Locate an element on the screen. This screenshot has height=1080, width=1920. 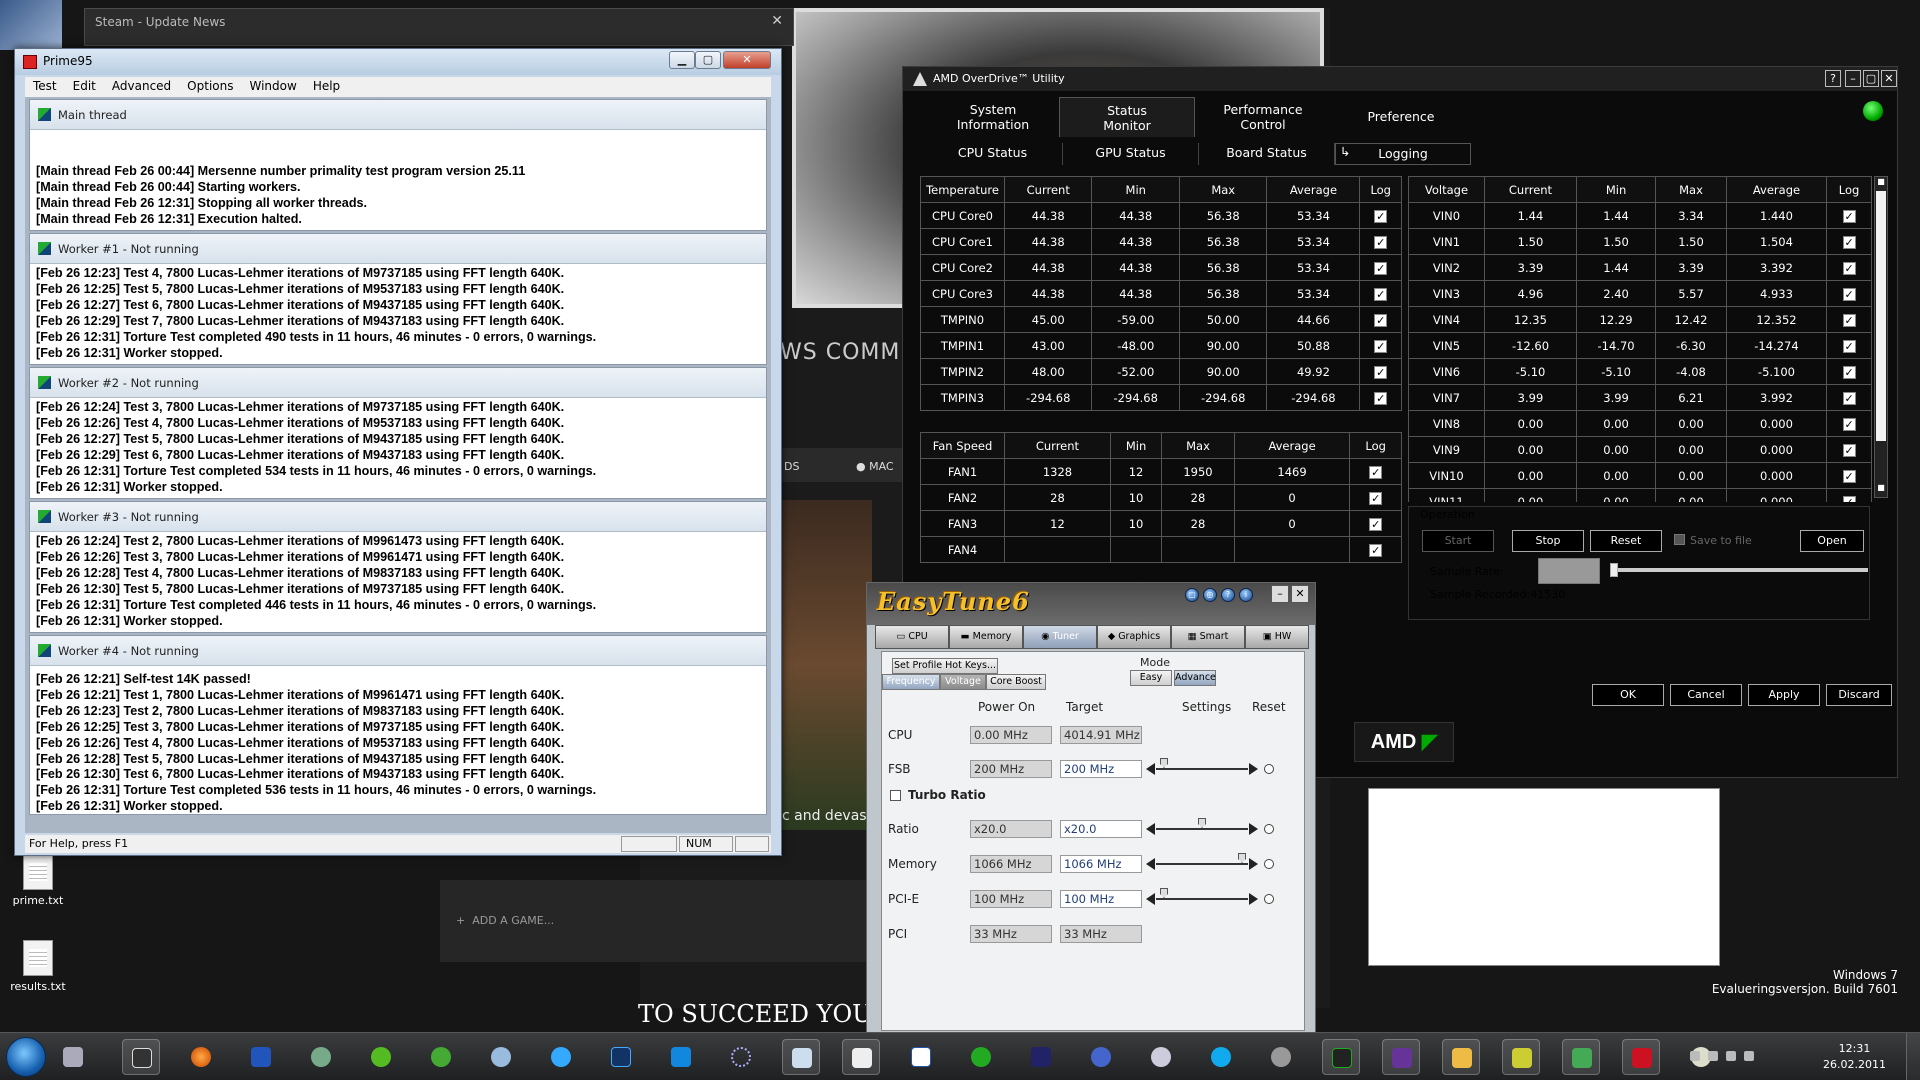
pane-header: Worker #3 - Not running is located at coordinates (398, 517).